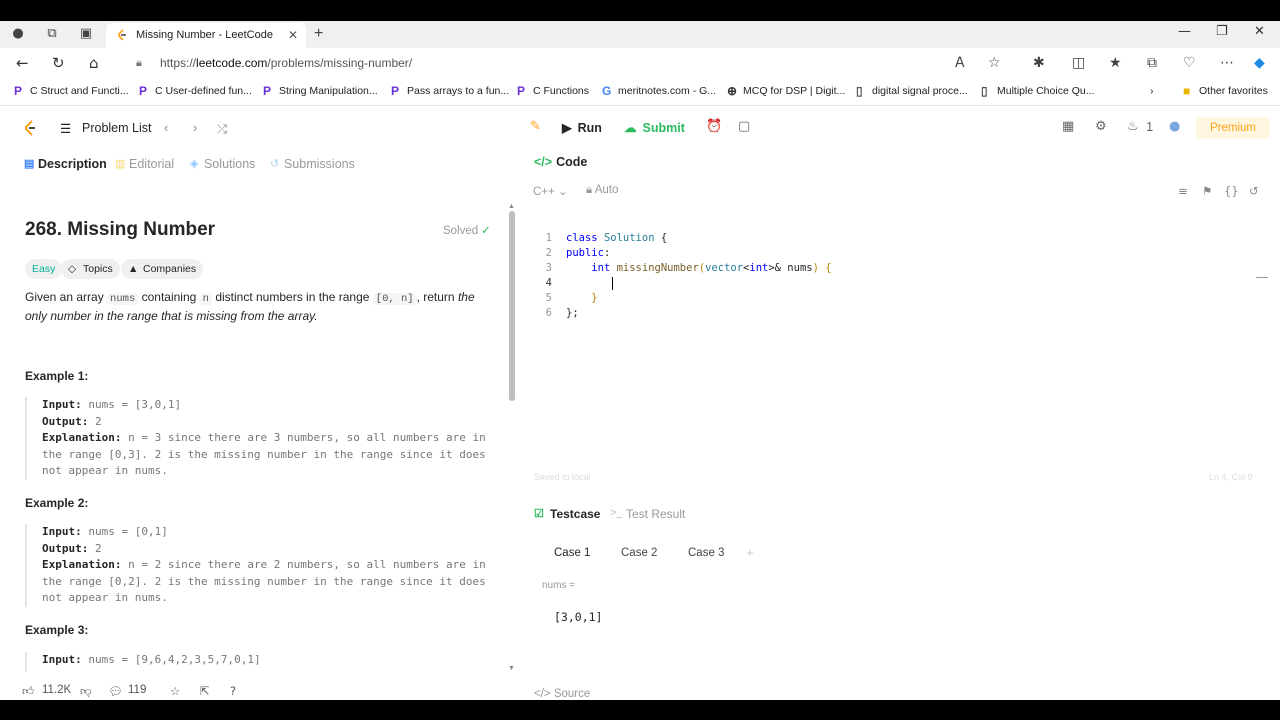 The image size is (1280, 720). I want to click on code-line: 1 class Solution {, so click(606, 238).